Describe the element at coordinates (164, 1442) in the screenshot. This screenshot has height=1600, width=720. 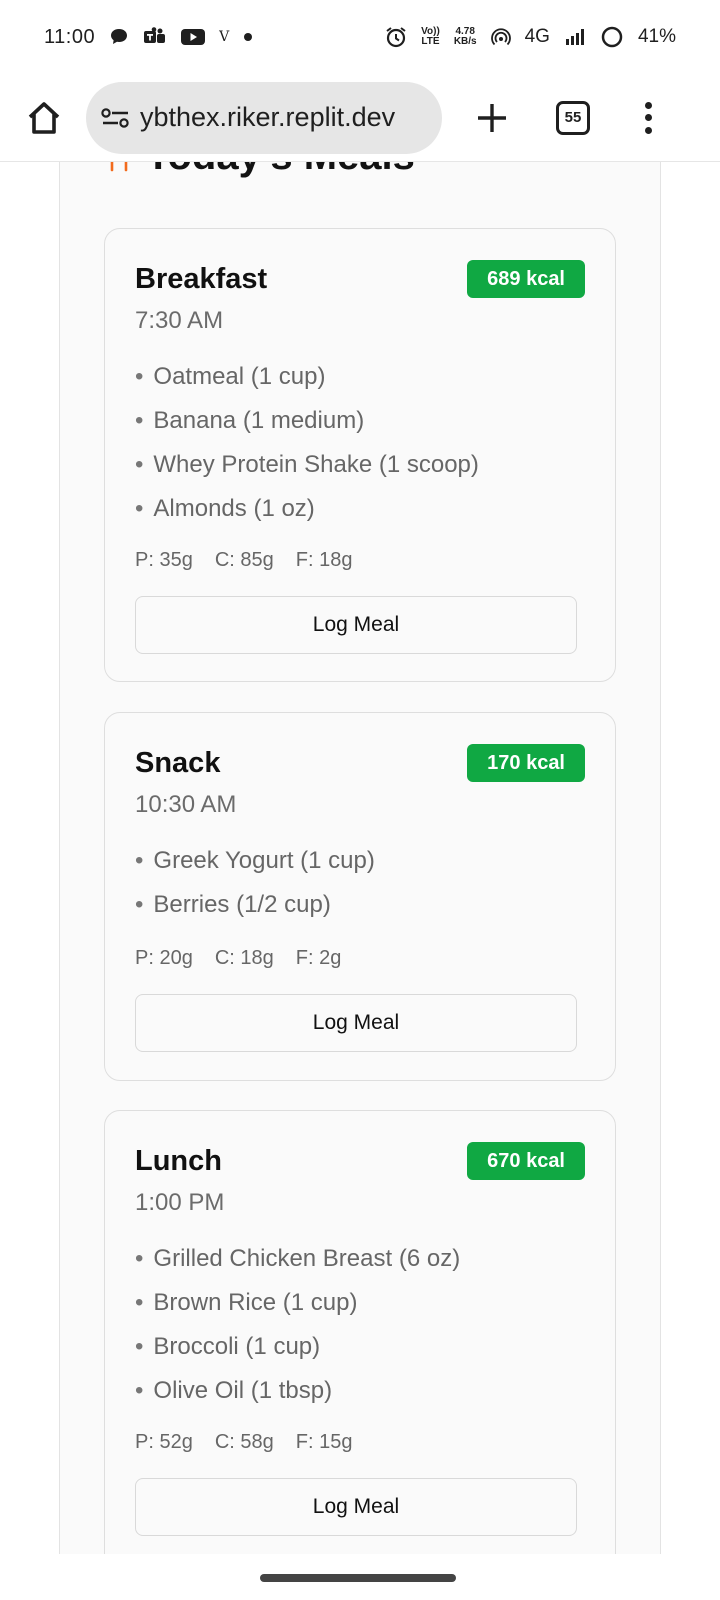
I see `protein-value: P: 52g` at that location.